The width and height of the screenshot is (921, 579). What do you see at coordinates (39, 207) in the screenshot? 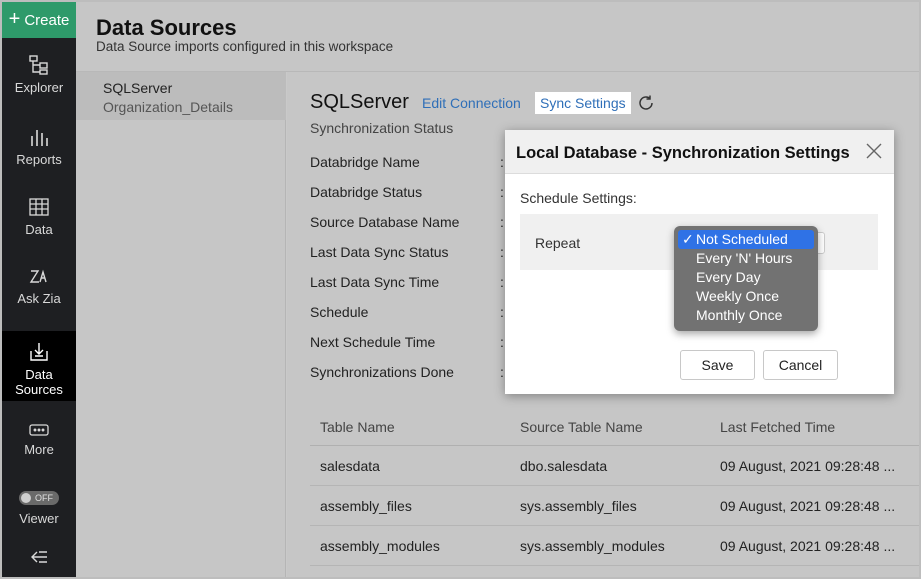
I see `data-icon` at bounding box center [39, 207].